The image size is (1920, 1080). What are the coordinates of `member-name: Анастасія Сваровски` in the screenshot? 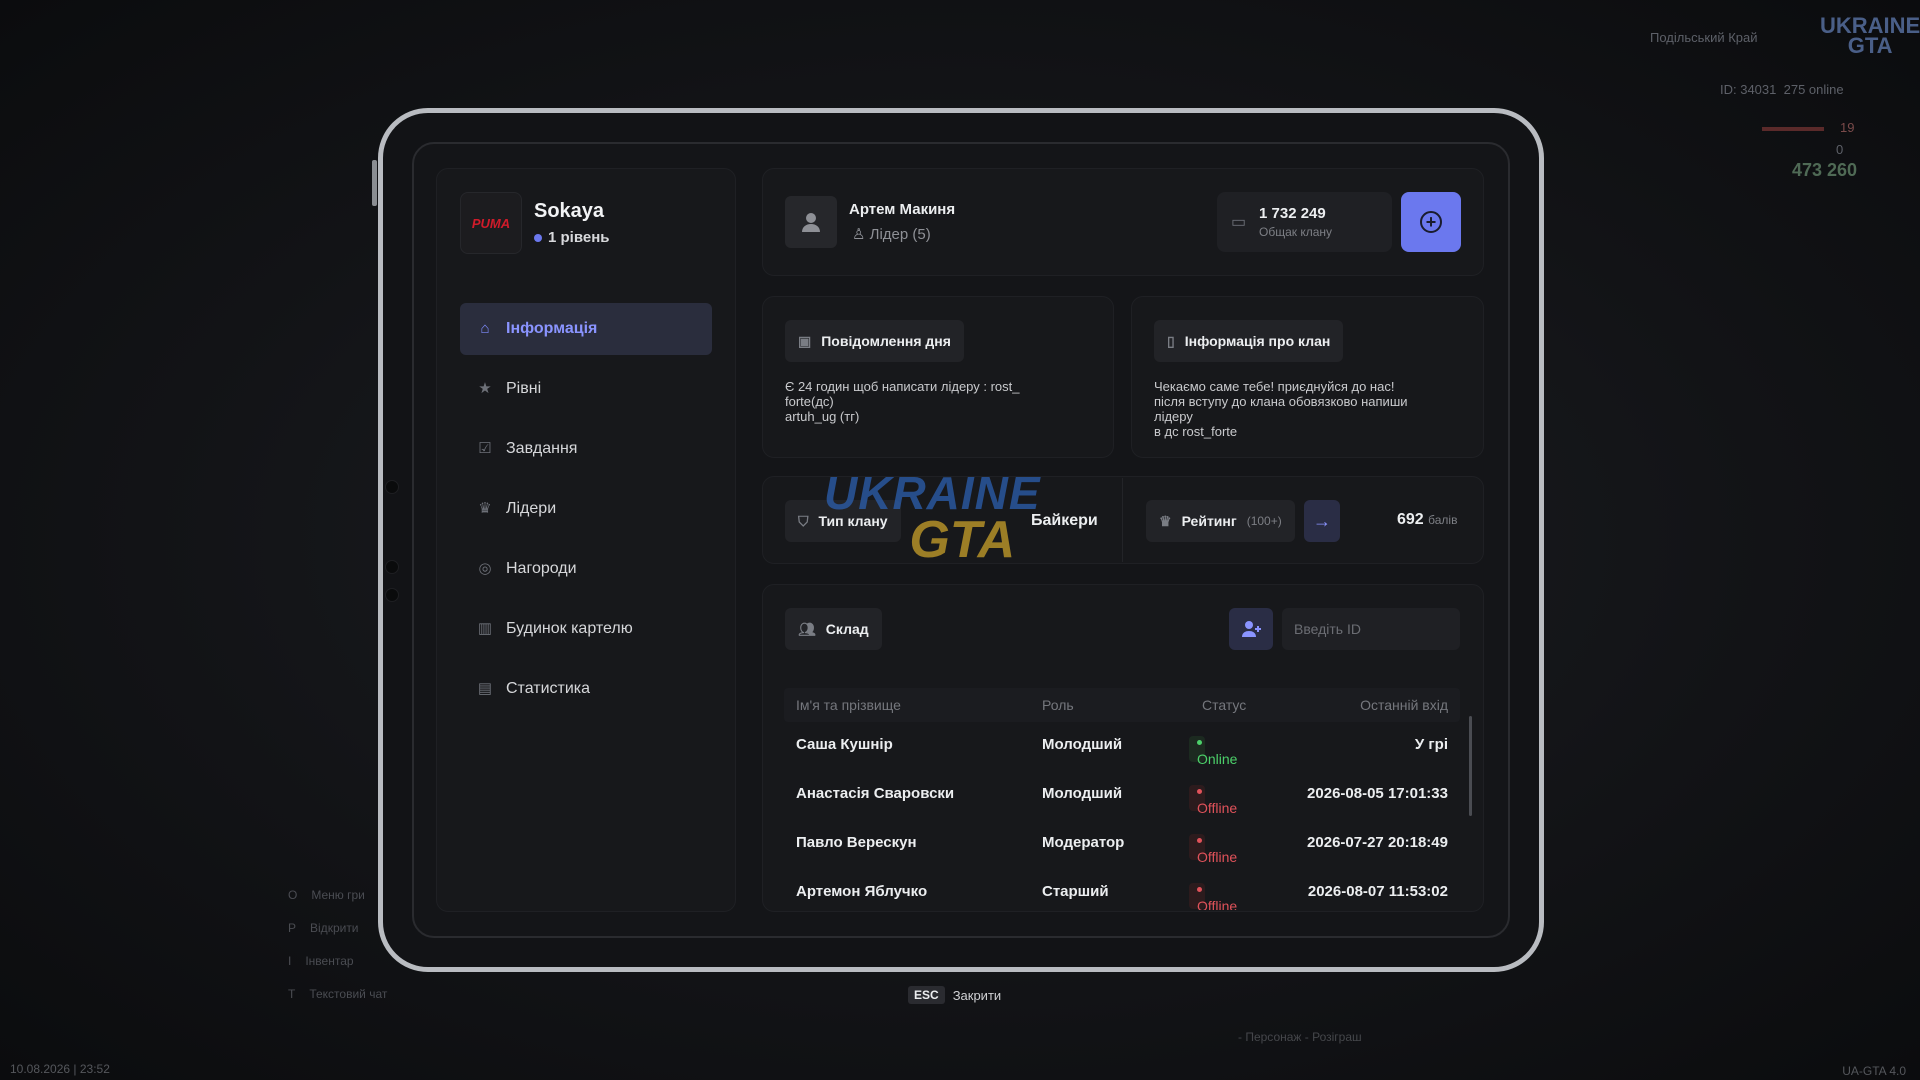 It's located at (875, 793).